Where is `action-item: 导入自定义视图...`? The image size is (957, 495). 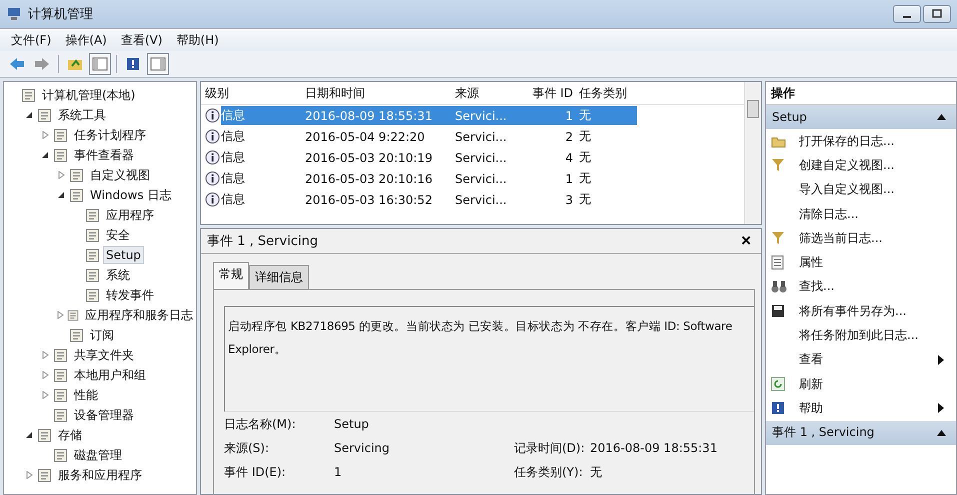 action-item: 导入自定义视图... is located at coordinates (861, 190).